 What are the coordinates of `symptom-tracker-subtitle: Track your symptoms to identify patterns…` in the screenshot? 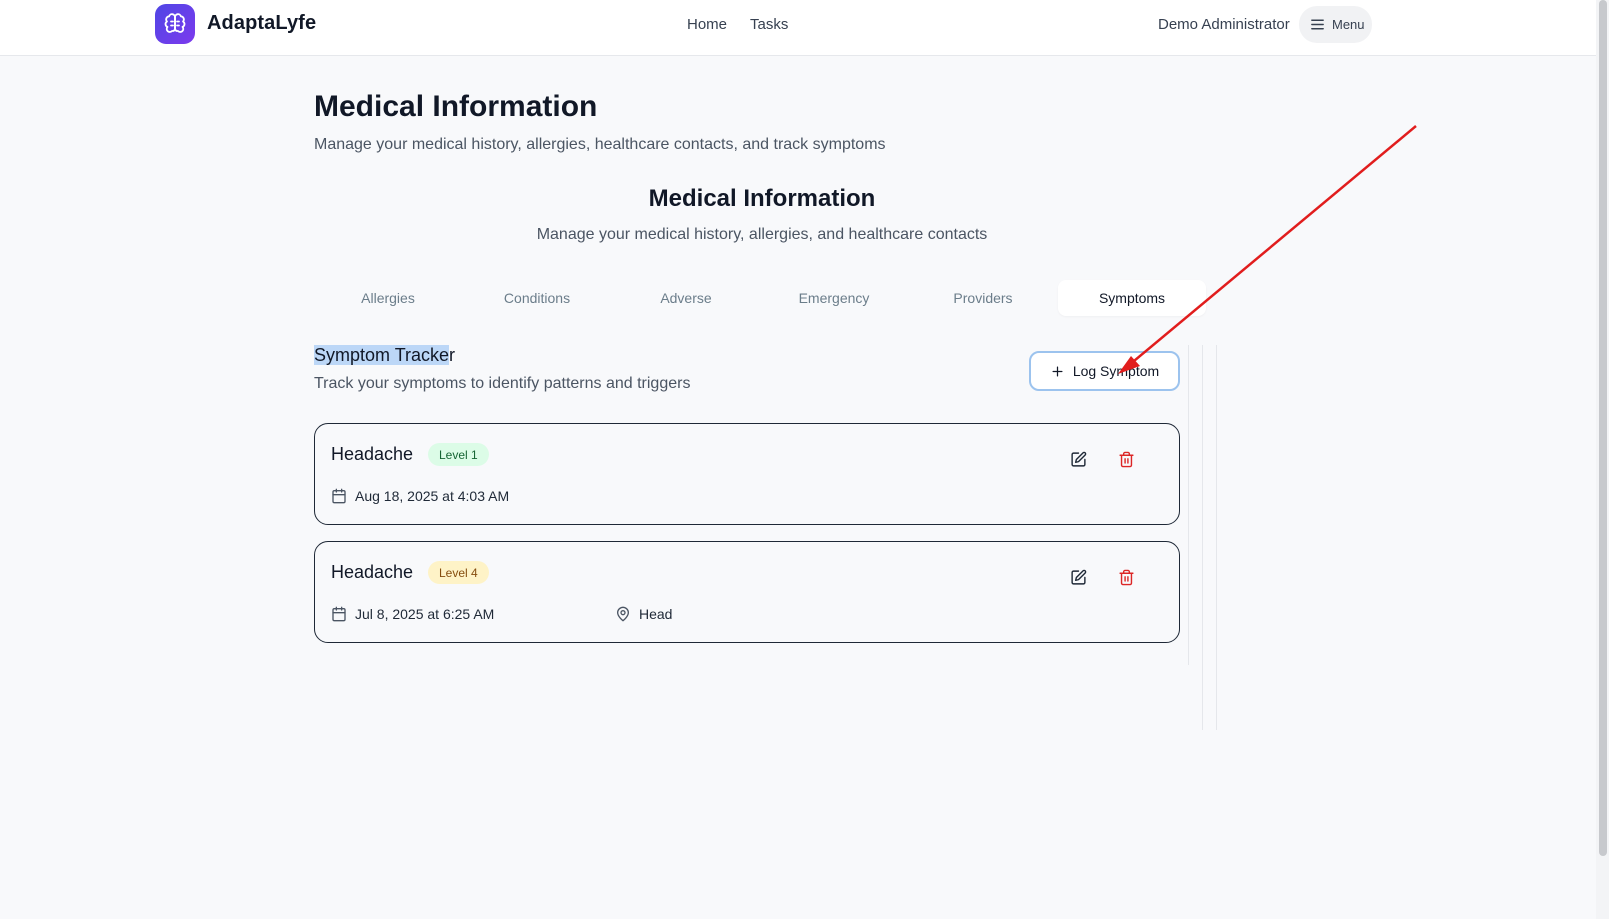 It's located at (502, 383).